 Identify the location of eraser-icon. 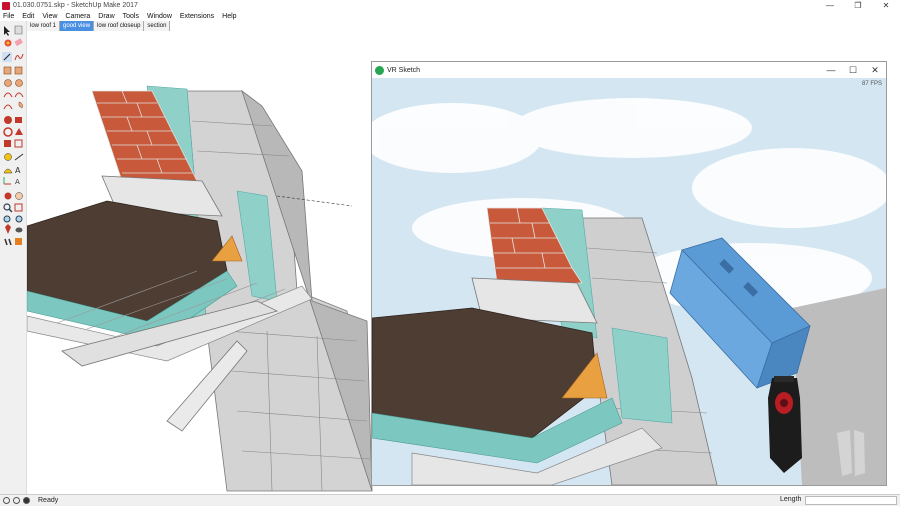
(18, 42).